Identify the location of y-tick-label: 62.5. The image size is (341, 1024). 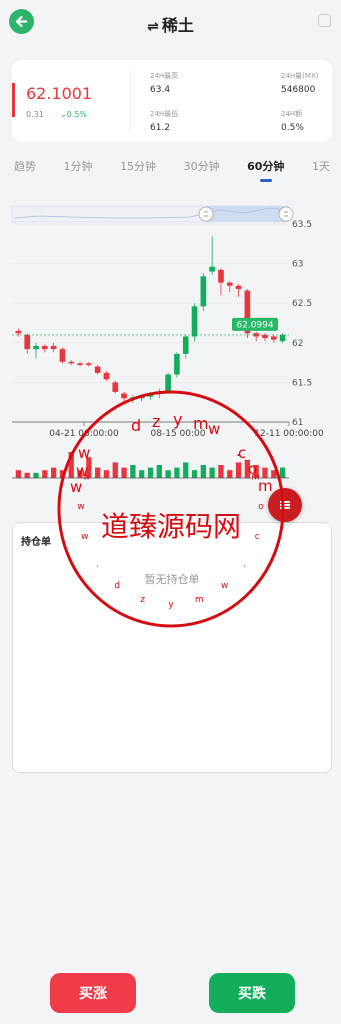
(302, 304).